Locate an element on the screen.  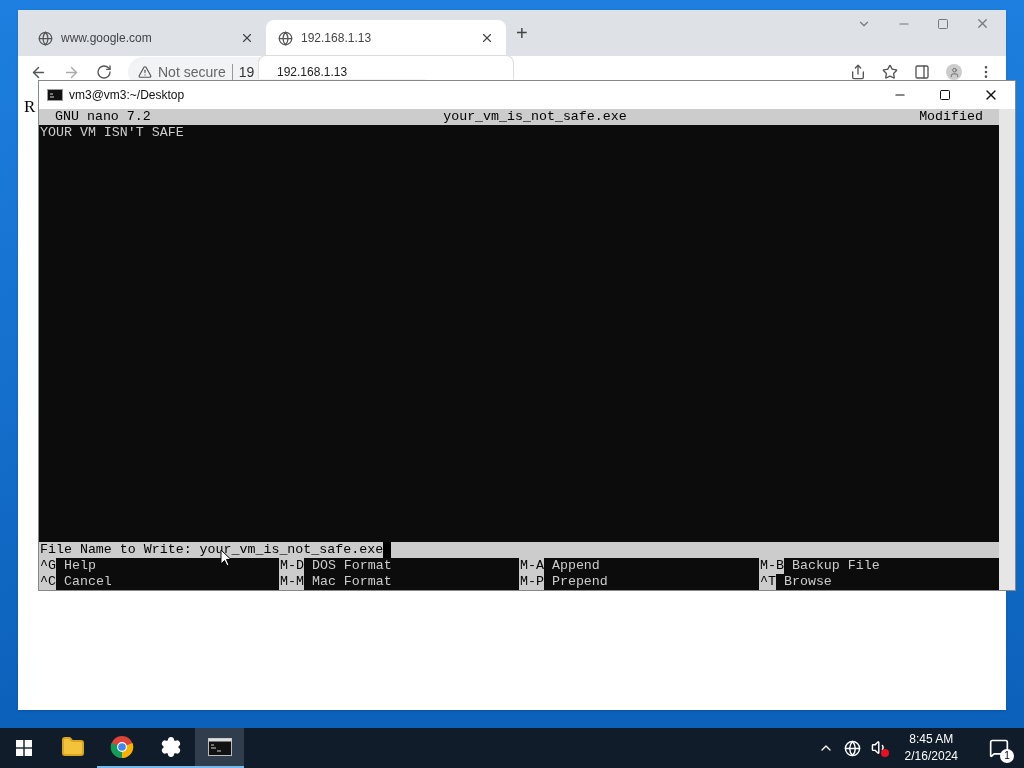
windows-logo-icon is located at coordinates (24, 748).